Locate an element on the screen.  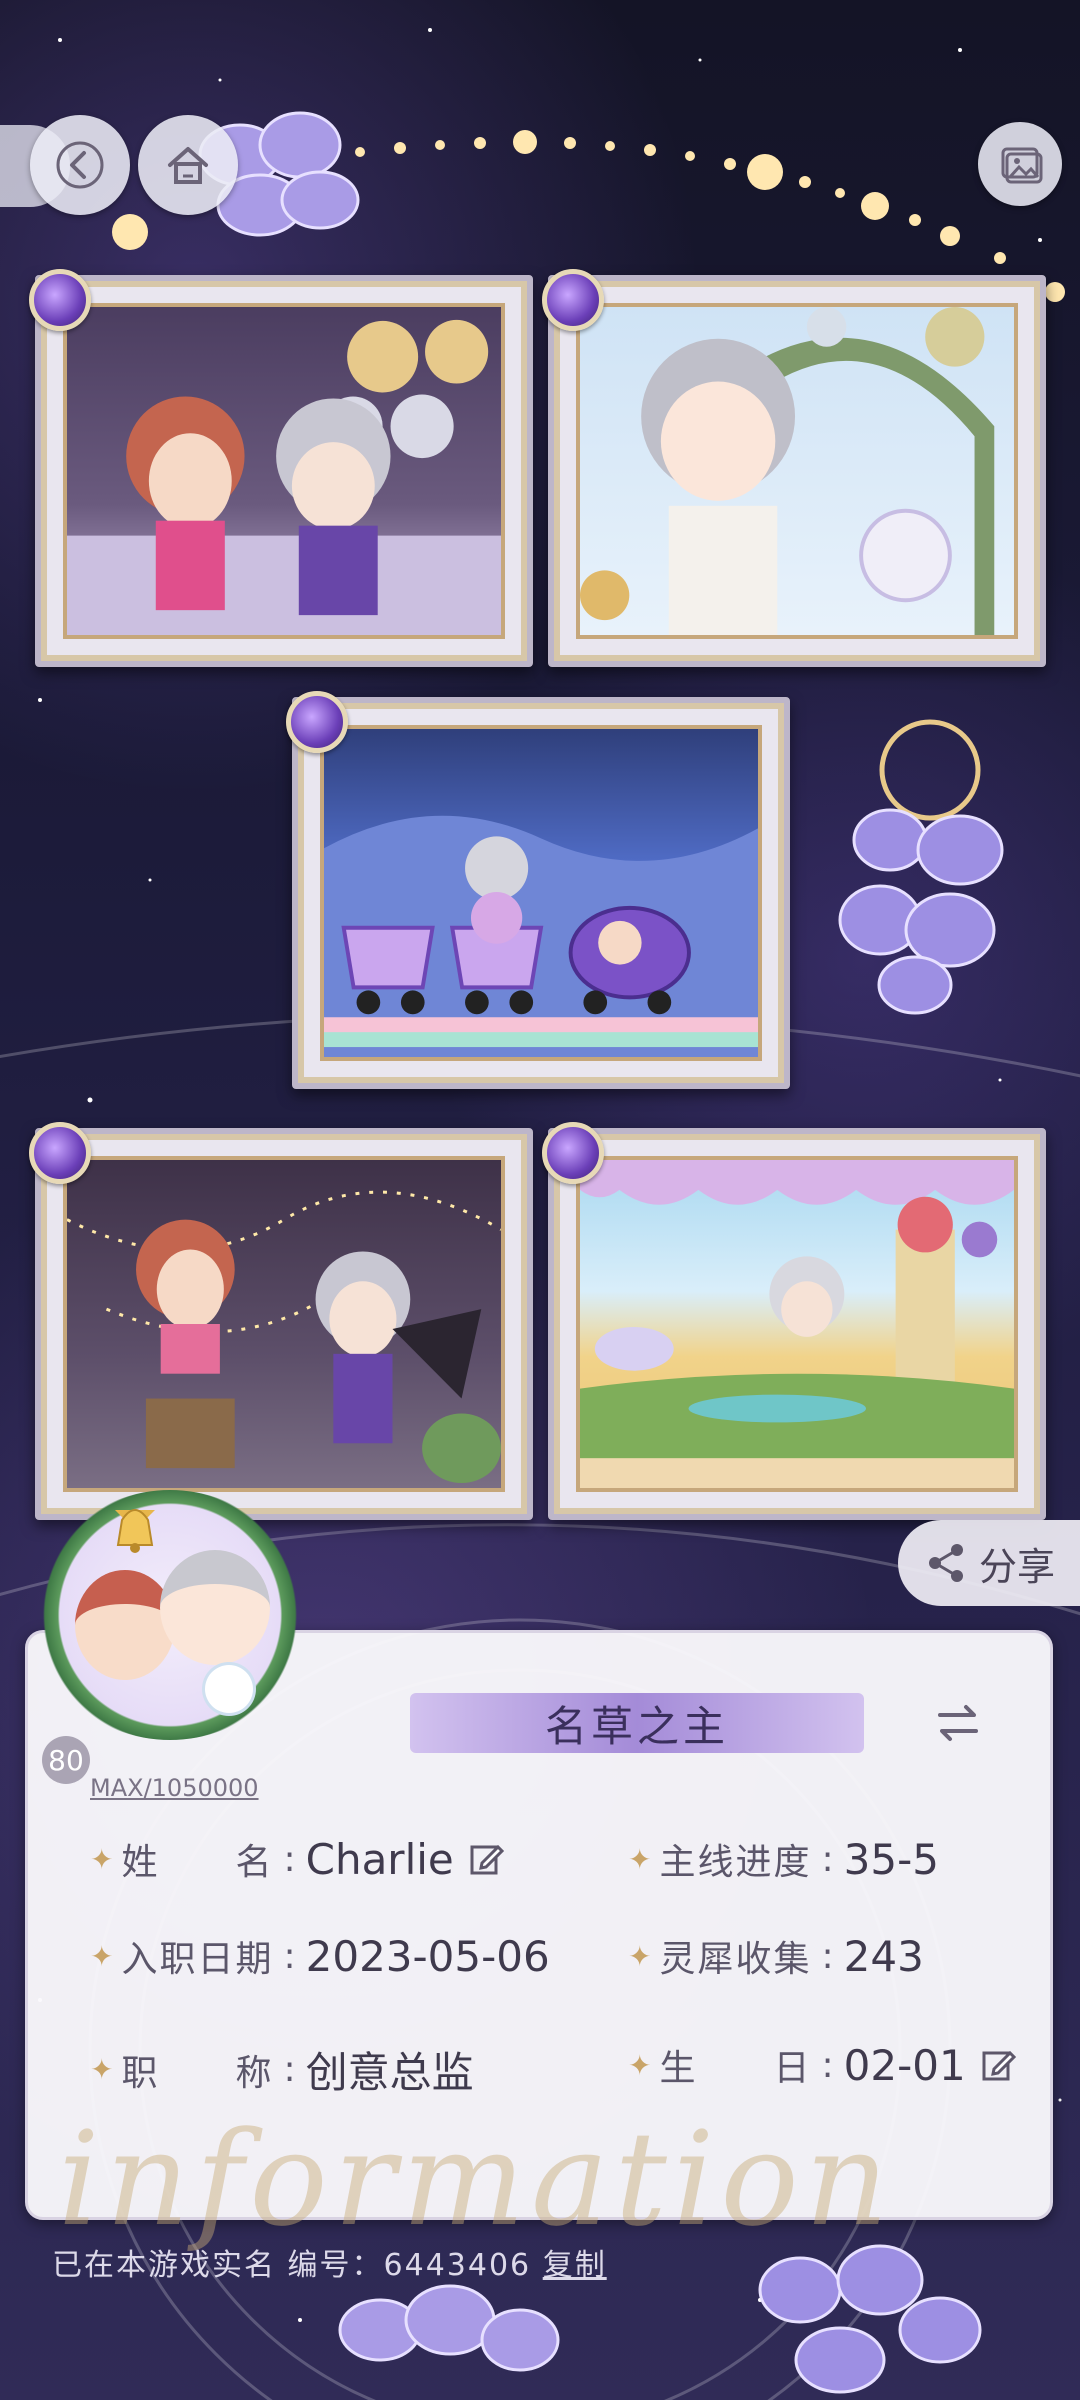
name-label: 姓 名 is located at coordinates (197, 1862).